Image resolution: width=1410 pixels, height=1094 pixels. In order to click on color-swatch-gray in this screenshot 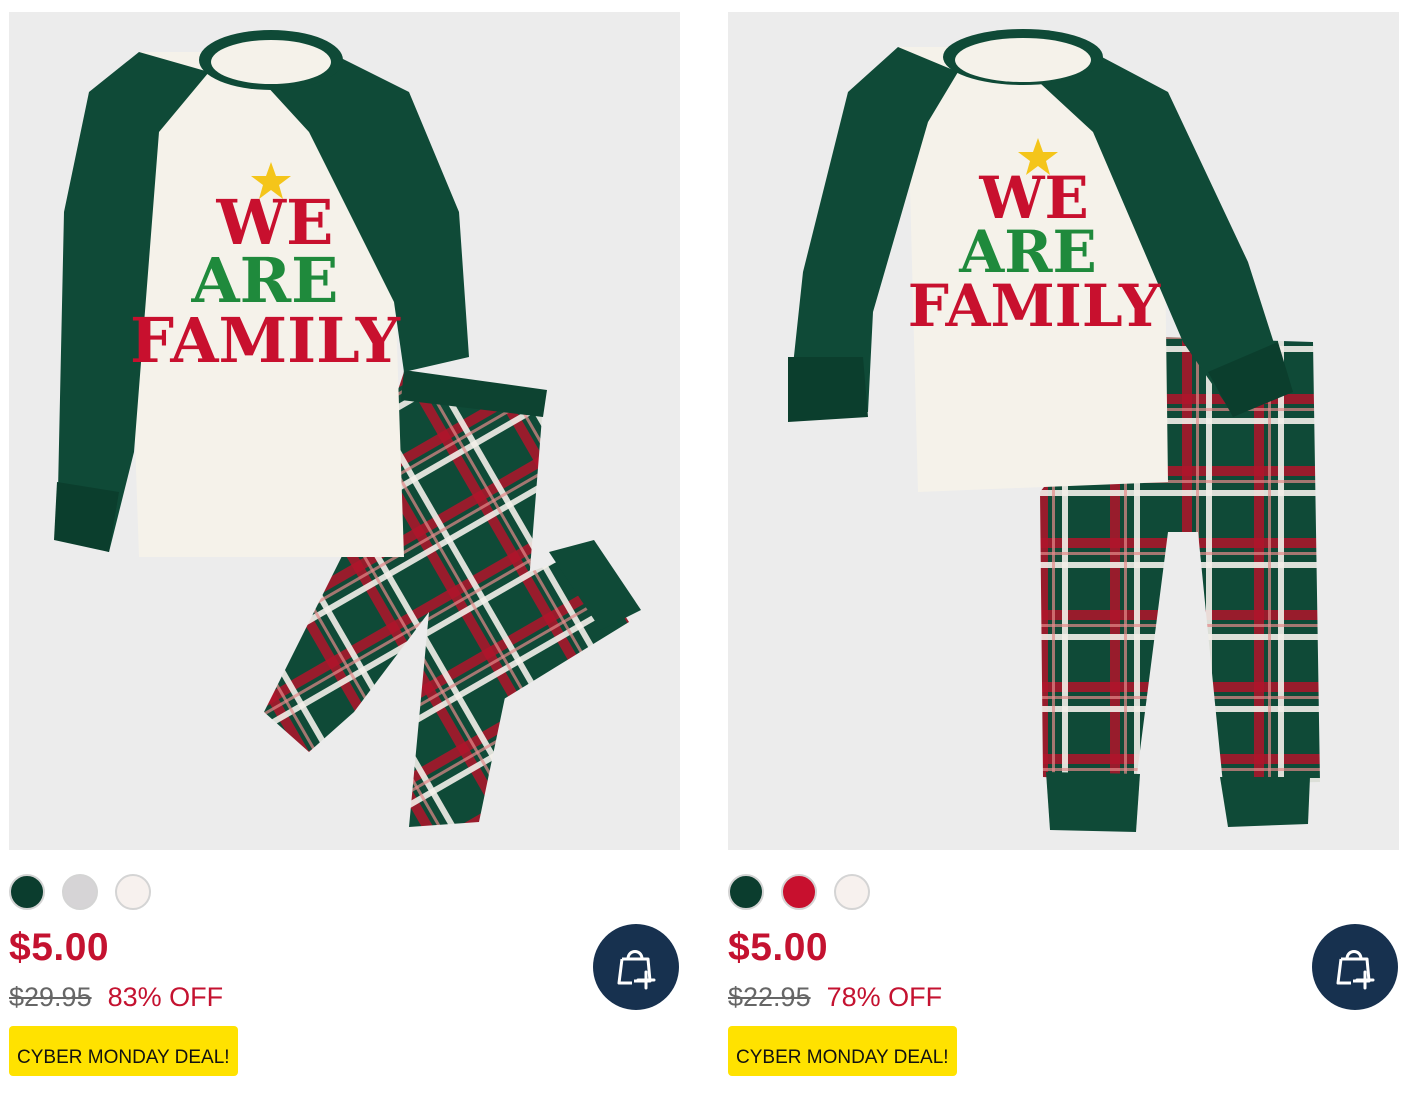, I will do `click(80, 892)`.